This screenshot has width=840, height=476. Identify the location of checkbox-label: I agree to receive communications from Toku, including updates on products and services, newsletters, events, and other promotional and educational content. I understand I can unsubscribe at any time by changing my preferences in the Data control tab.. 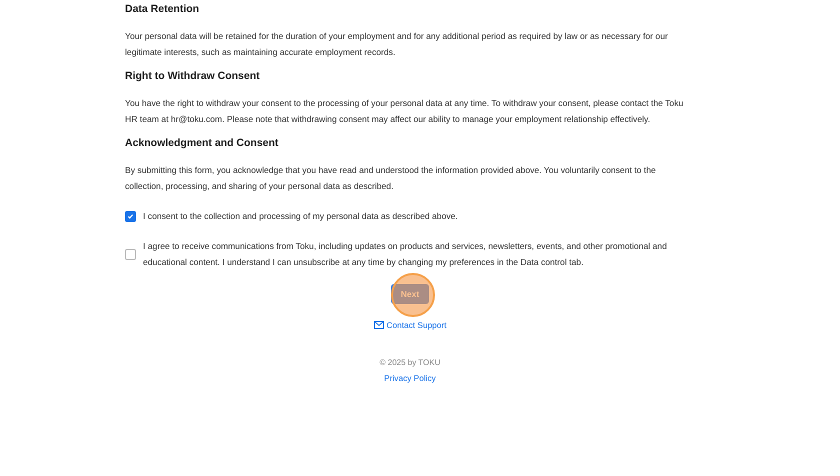
(405, 254).